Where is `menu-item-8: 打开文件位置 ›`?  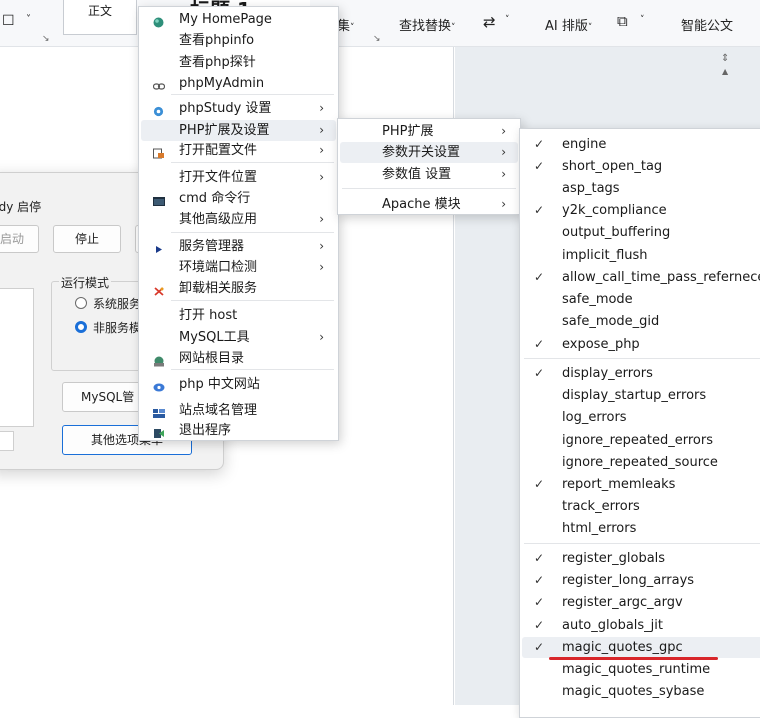 menu-item-8: 打开文件位置 › is located at coordinates (238, 177).